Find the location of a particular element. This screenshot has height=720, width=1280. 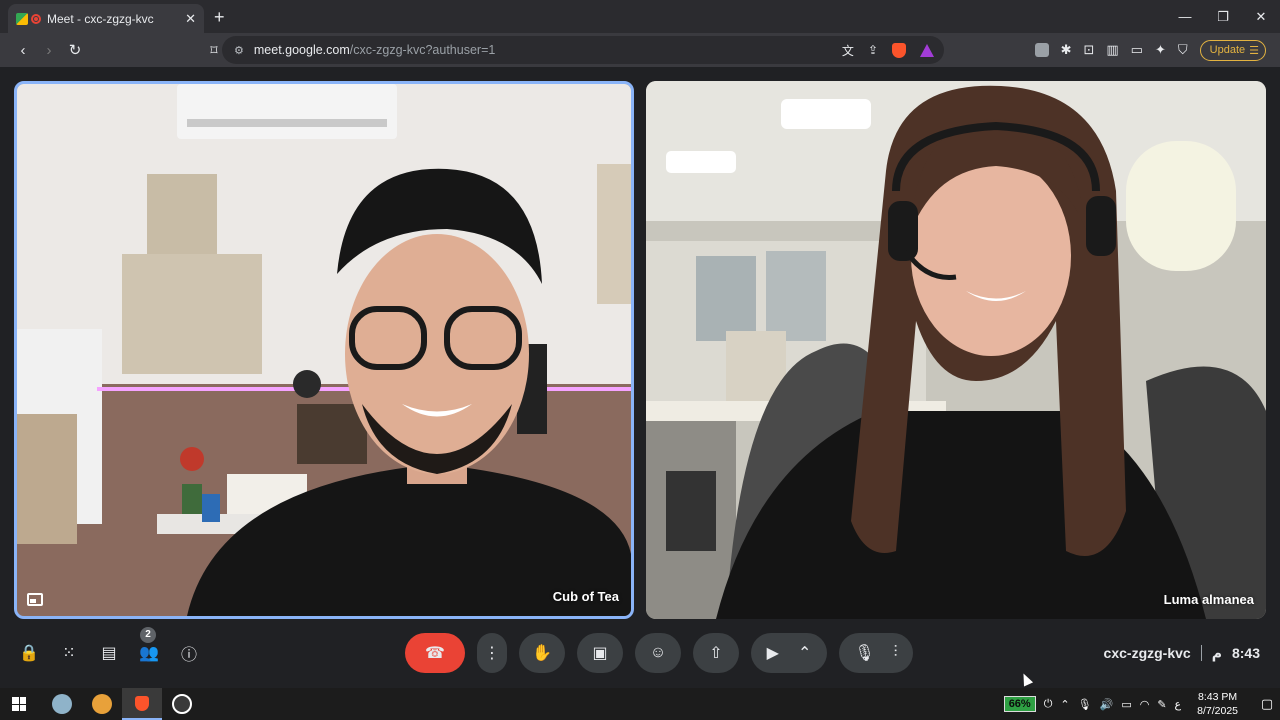

plug-icon: ⏻ is located at coordinates (1048, 703).